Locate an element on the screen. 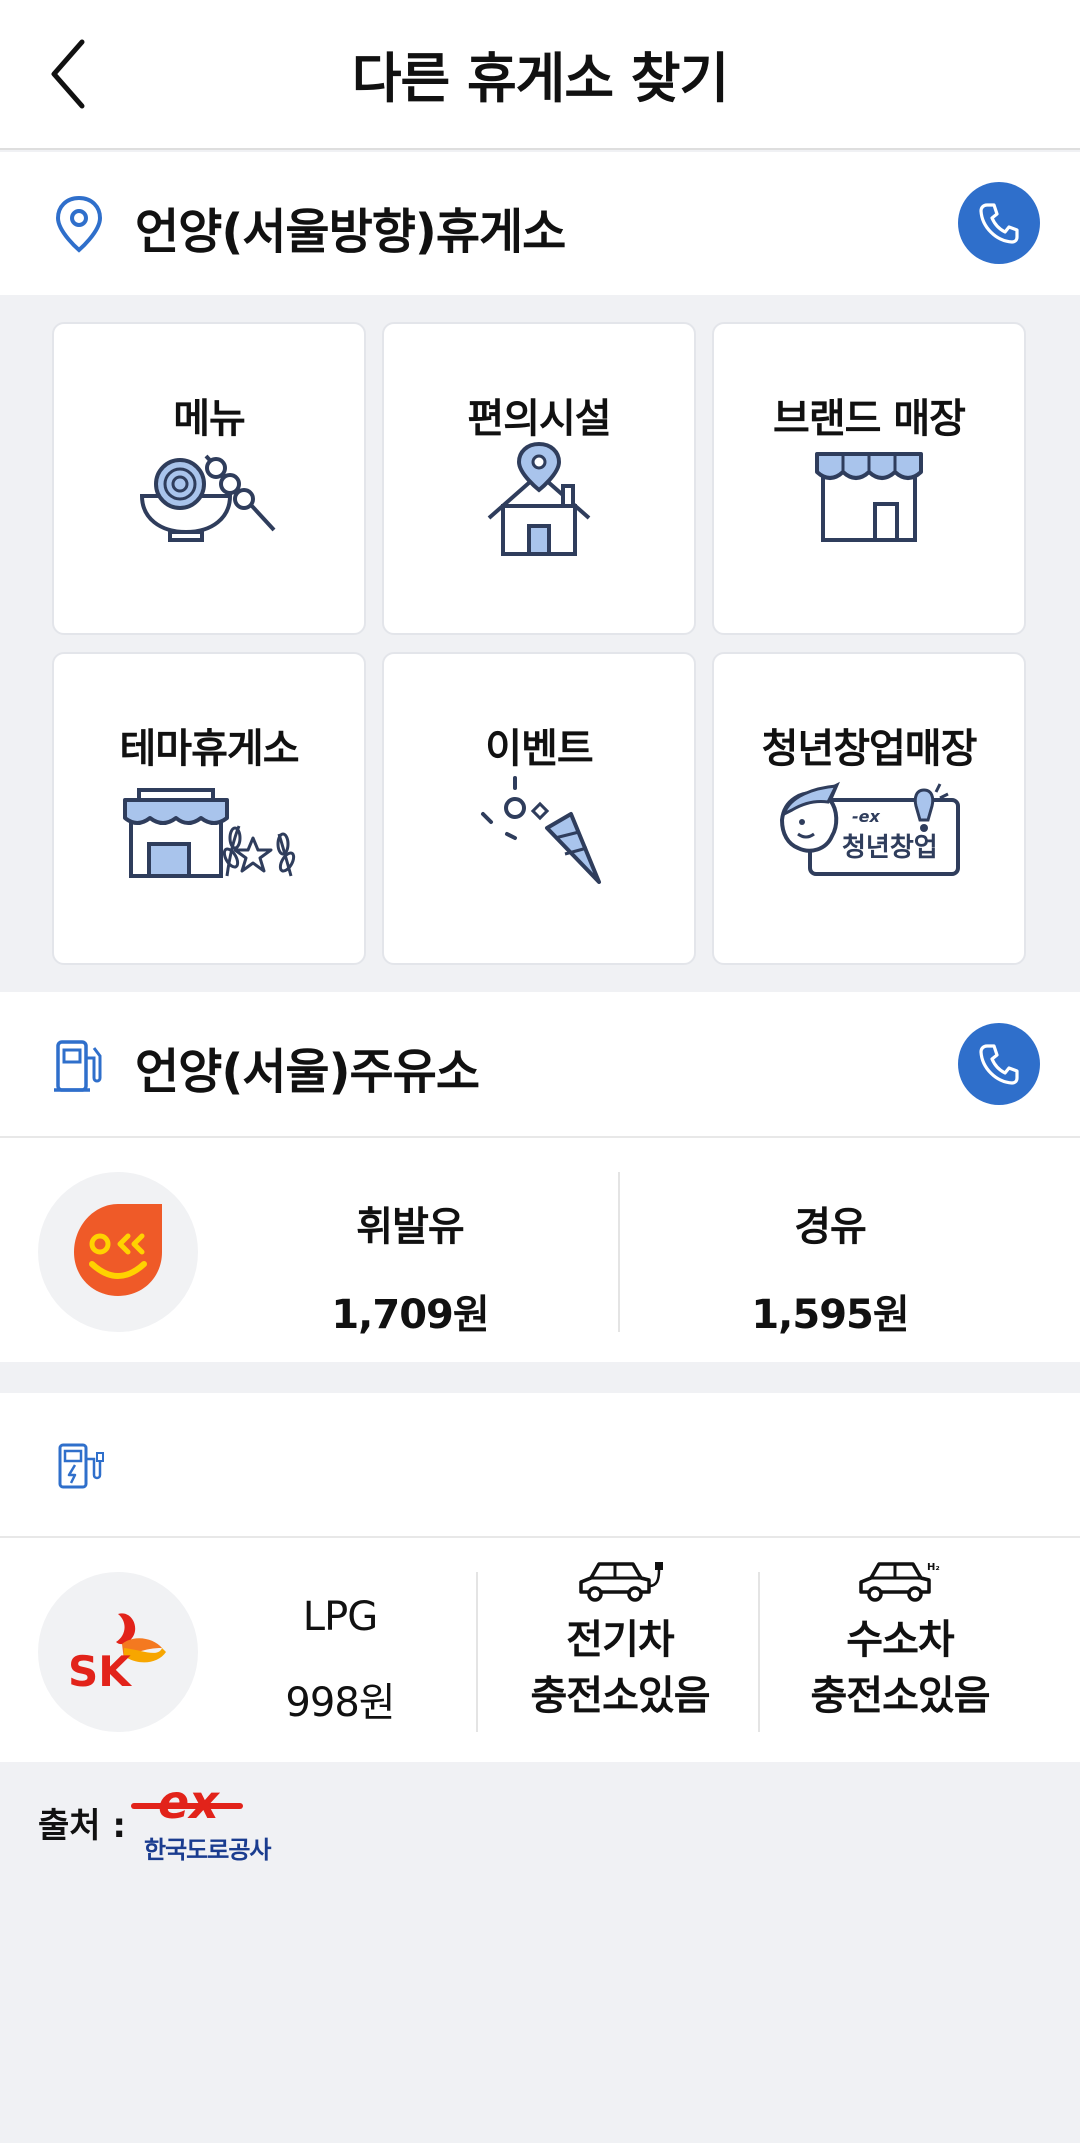 This screenshot has height=2143, width=1080. ev-charger-icon is located at coordinates (81, 1466).